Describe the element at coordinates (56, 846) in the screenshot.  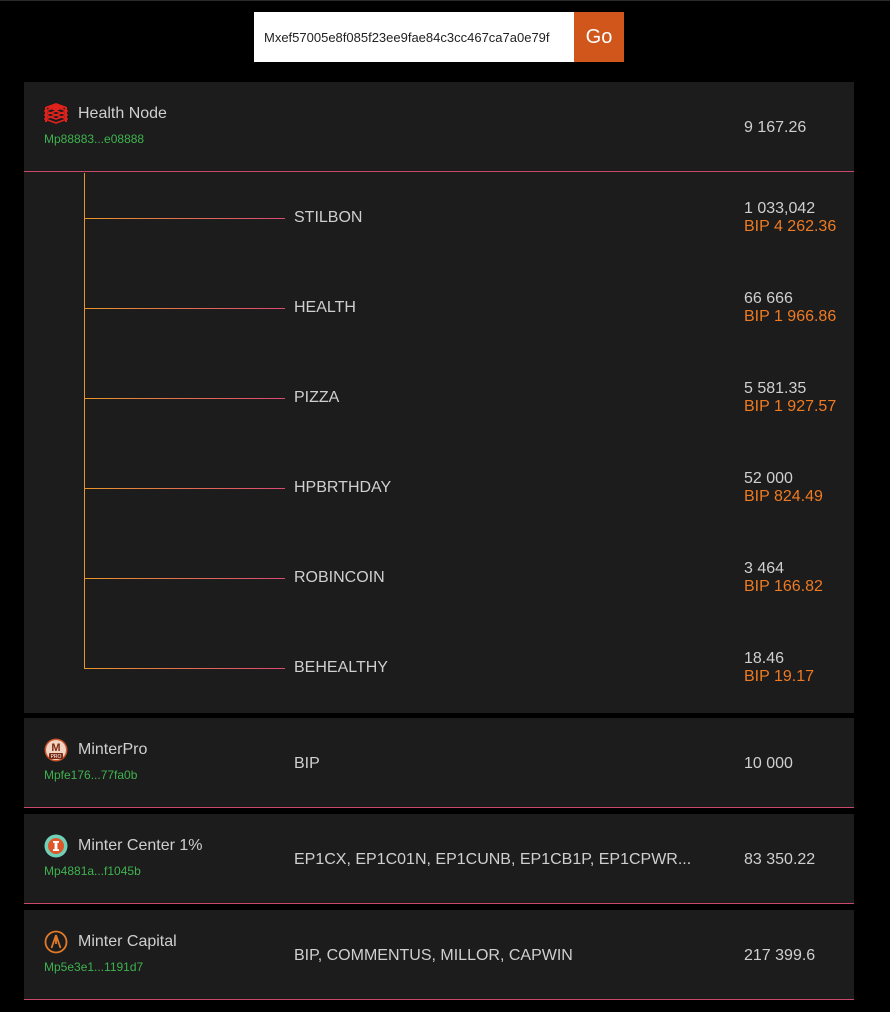
I see `minter-center-logo-icon` at that location.